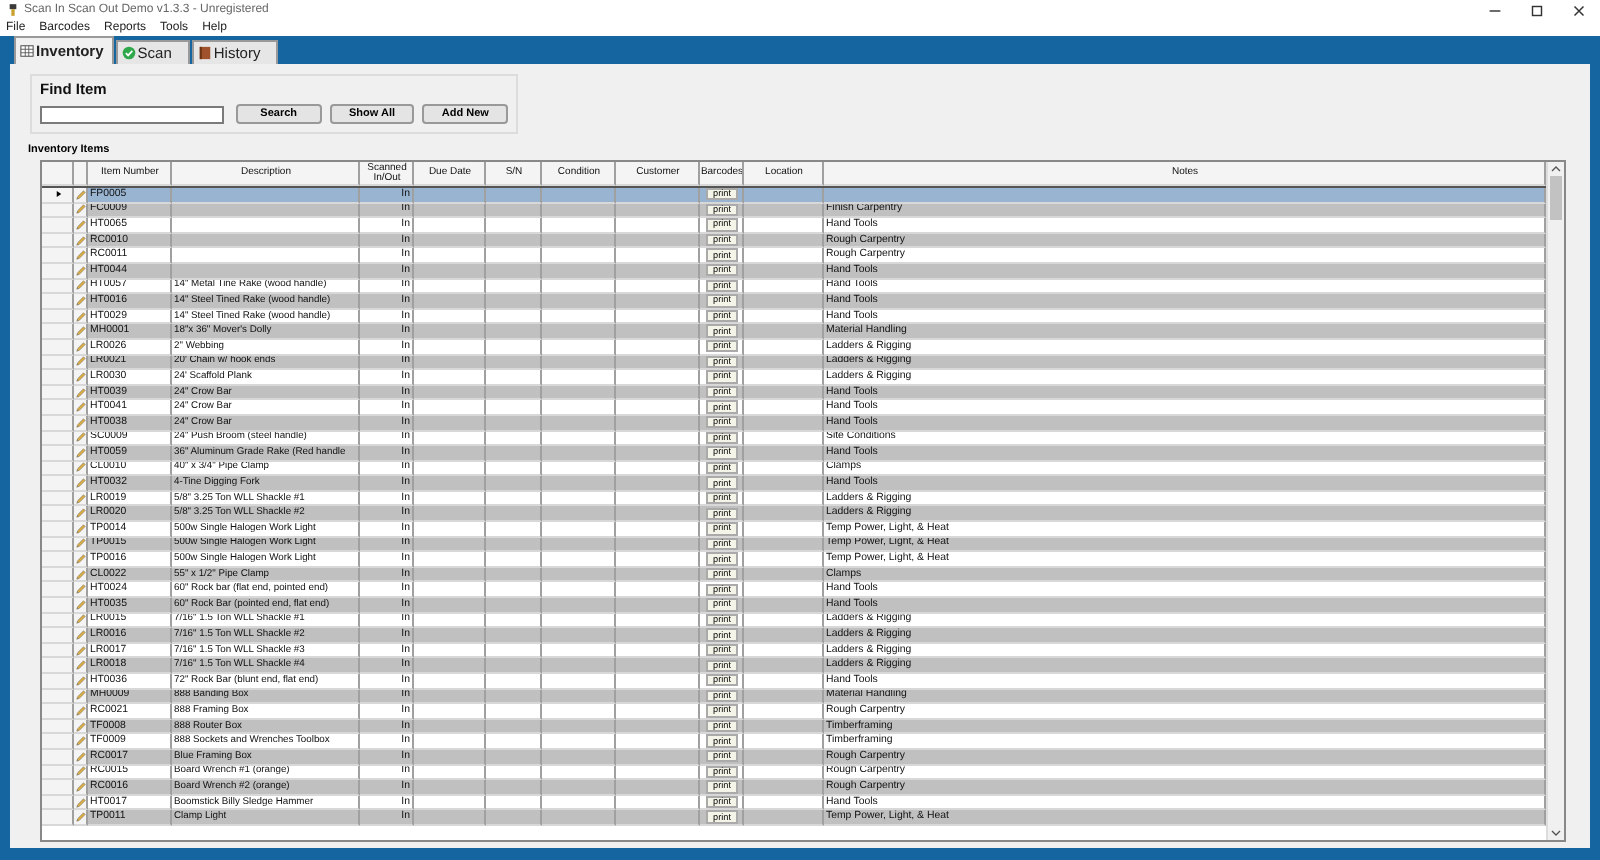 The image size is (1600, 860). What do you see at coordinates (1537, 10) in the screenshot?
I see `maximize-icon` at bounding box center [1537, 10].